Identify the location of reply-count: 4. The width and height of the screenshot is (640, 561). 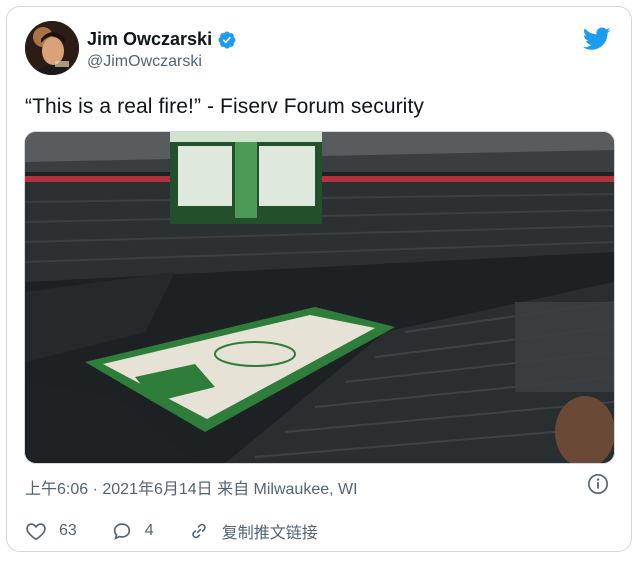
(149, 530).